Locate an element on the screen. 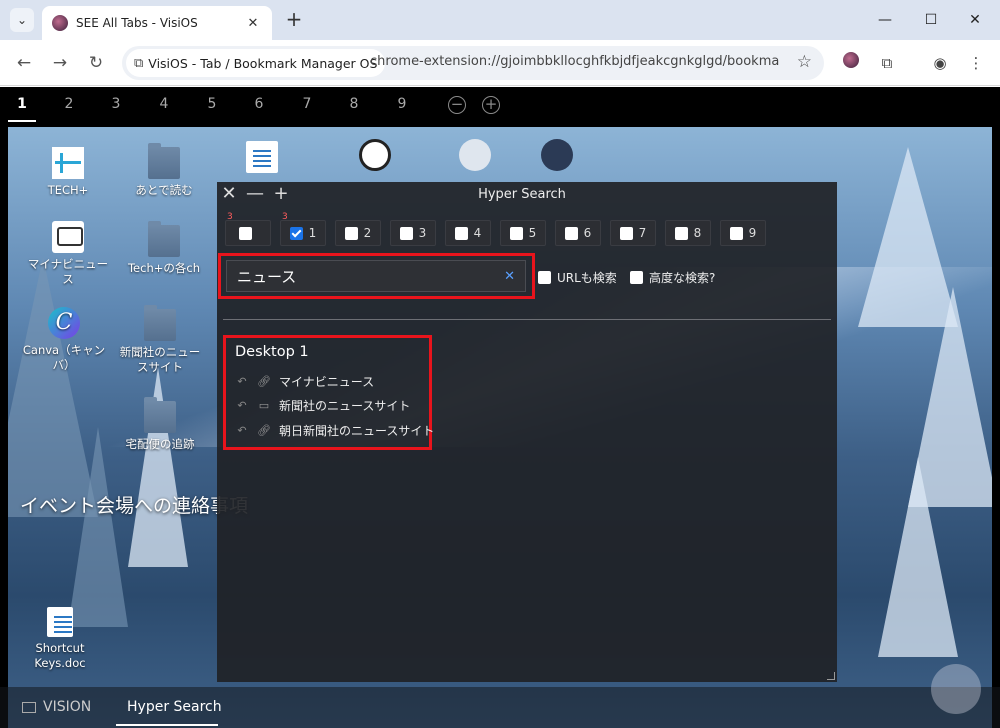  desktop-tab-5: 5 is located at coordinates (212, 104).